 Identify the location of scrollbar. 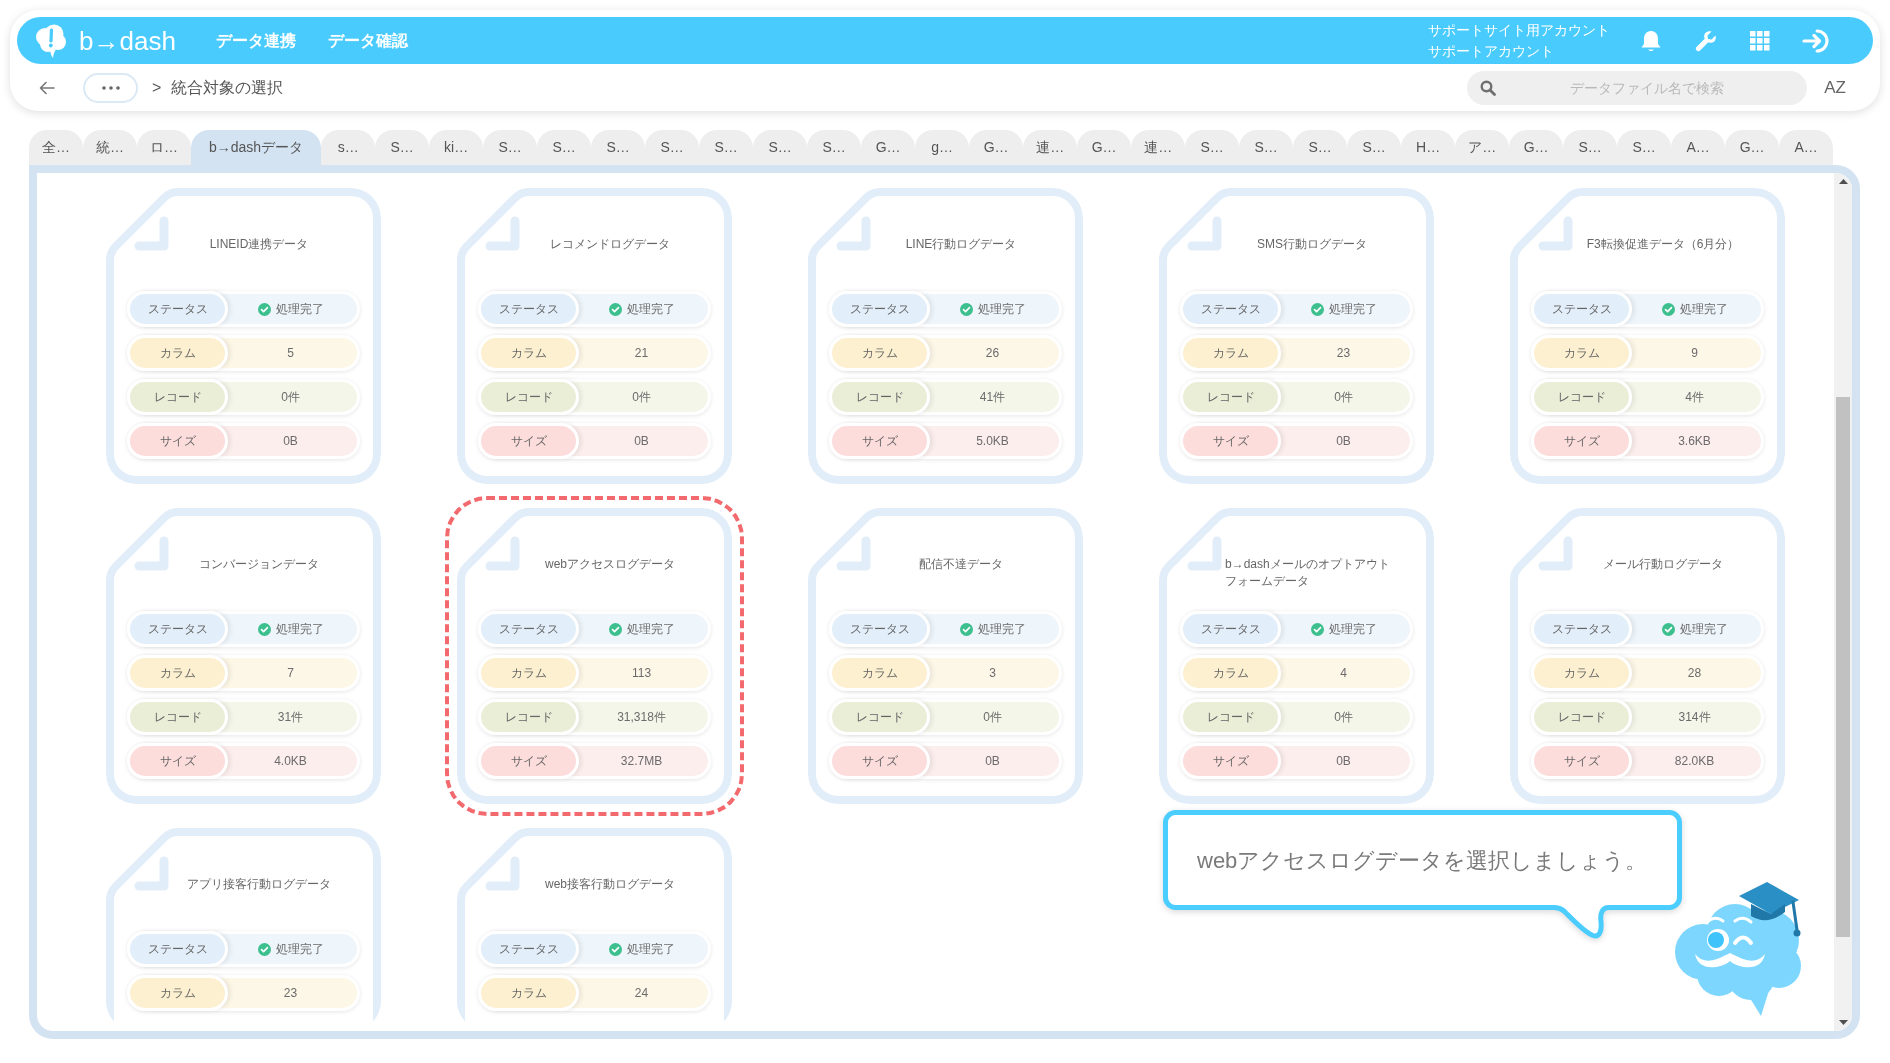
(1843, 602).